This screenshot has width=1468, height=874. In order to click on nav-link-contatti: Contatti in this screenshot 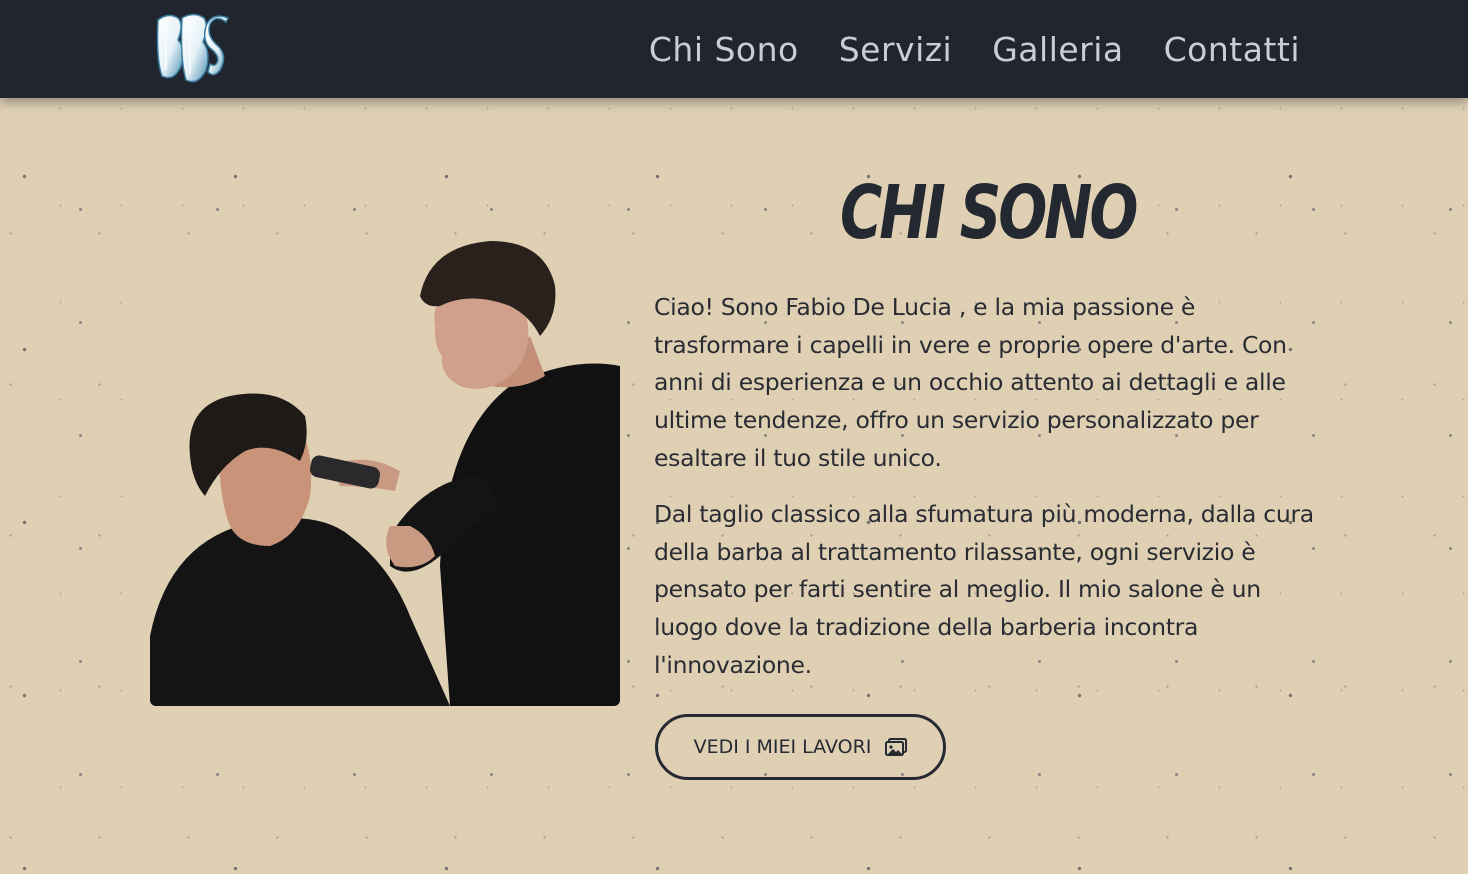, I will do `click(1232, 49)`.